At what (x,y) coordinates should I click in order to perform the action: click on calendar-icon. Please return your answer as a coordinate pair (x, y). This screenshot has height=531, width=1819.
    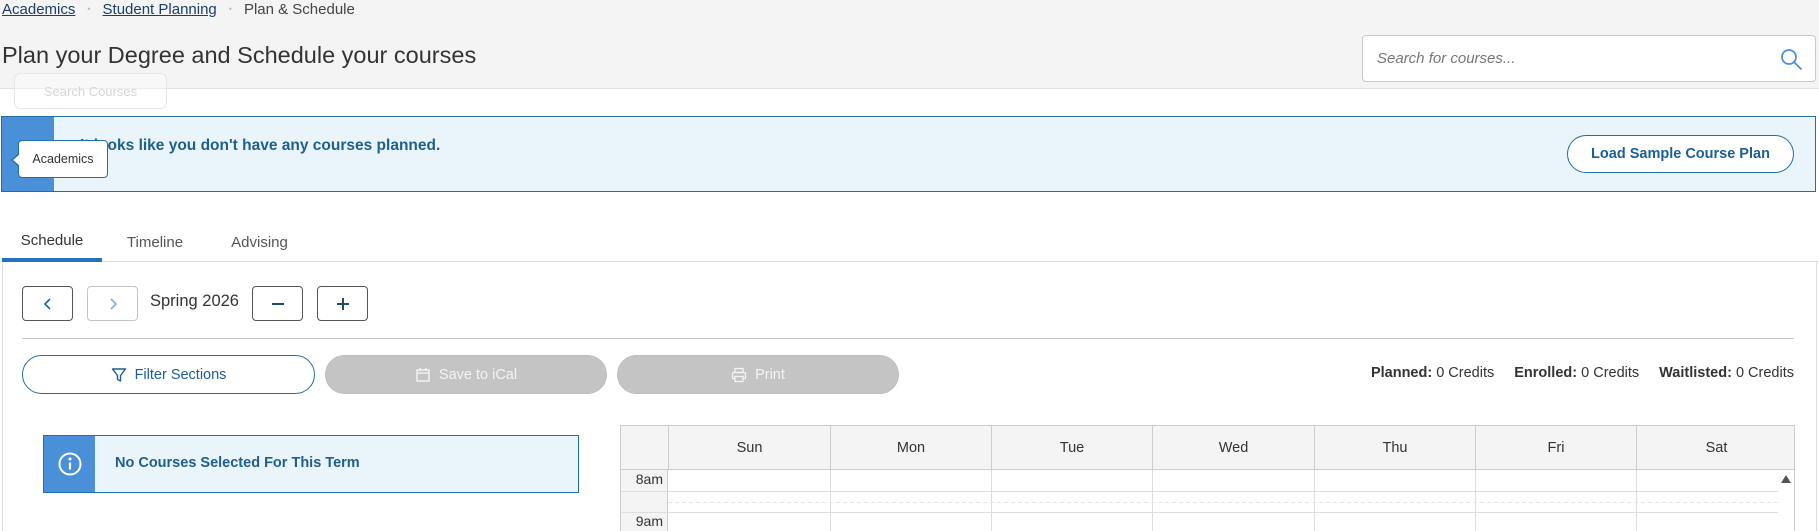
    Looking at the image, I should click on (423, 374).